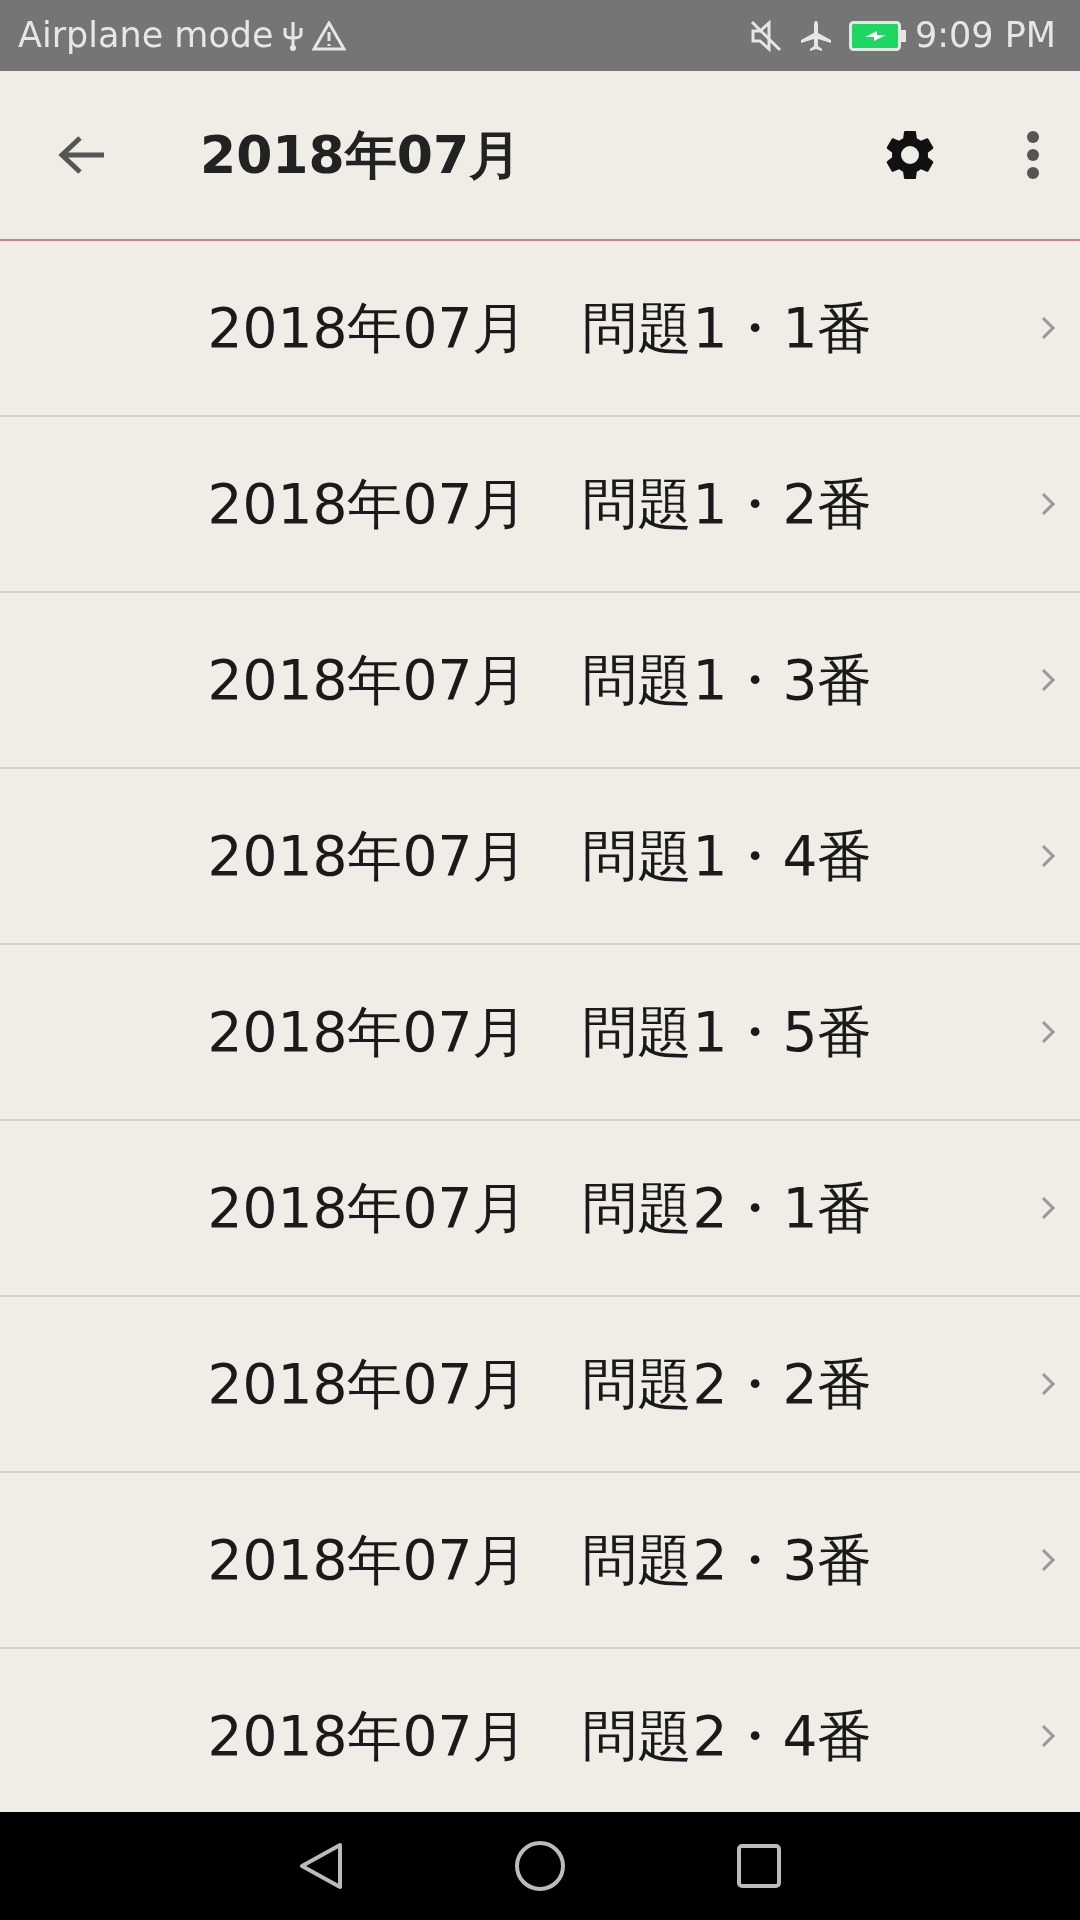 This screenshot has height=1920, width=1080. I want to click on list-item: 2018年07月 問題1・3番, so click(540, 681).